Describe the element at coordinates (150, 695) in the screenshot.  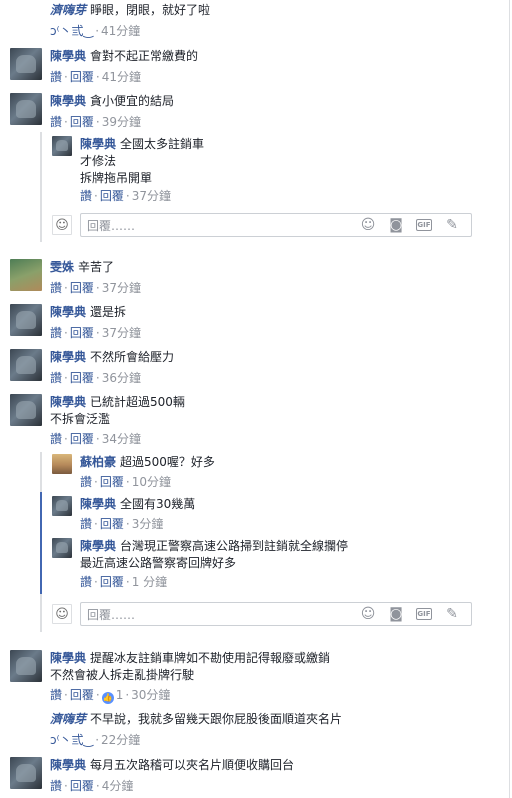
I see `timestamp: 30分鐘` at that location.